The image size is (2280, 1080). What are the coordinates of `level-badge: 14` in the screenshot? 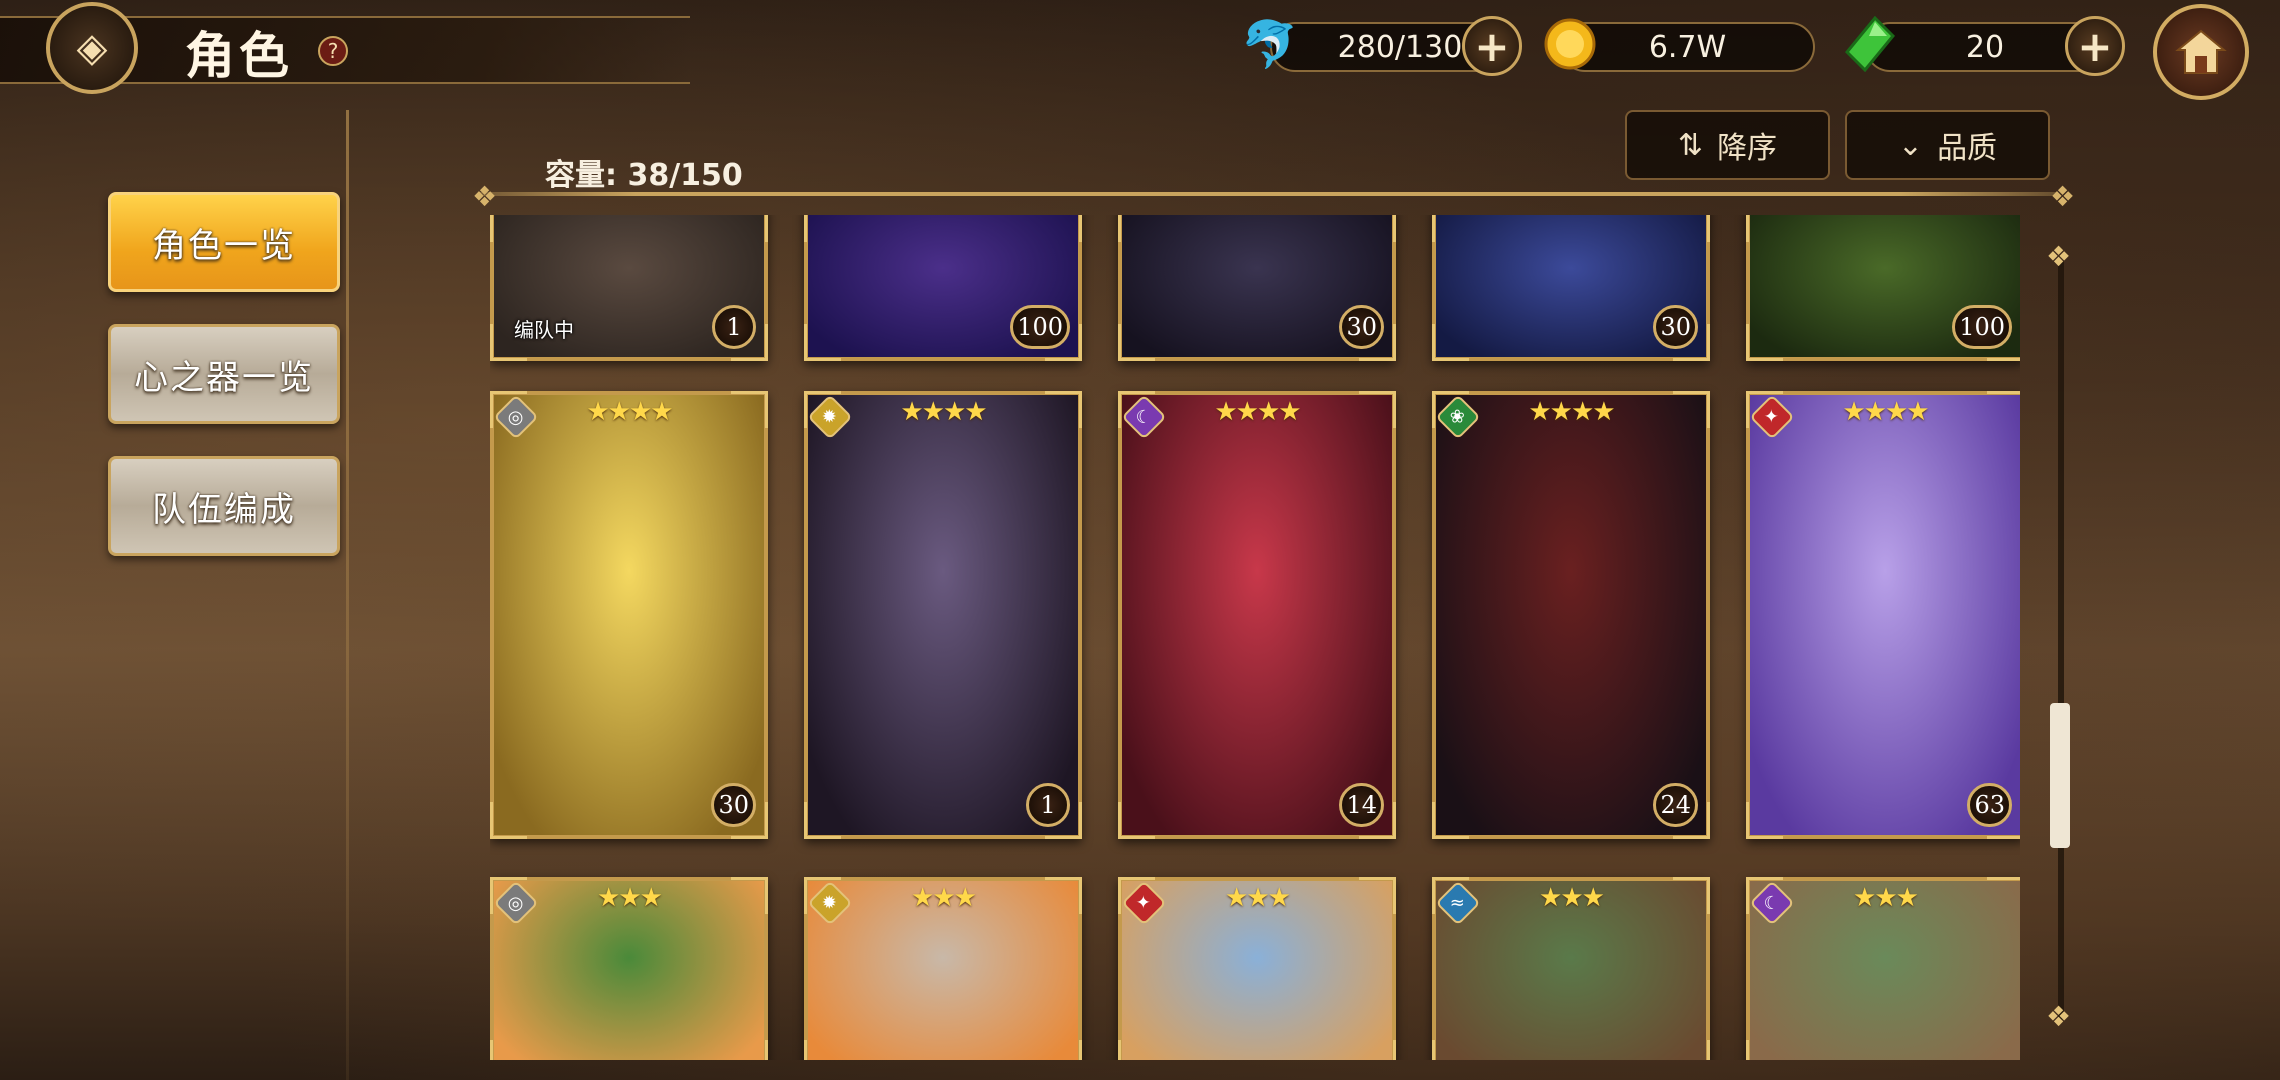 It's located at (1361, 805).